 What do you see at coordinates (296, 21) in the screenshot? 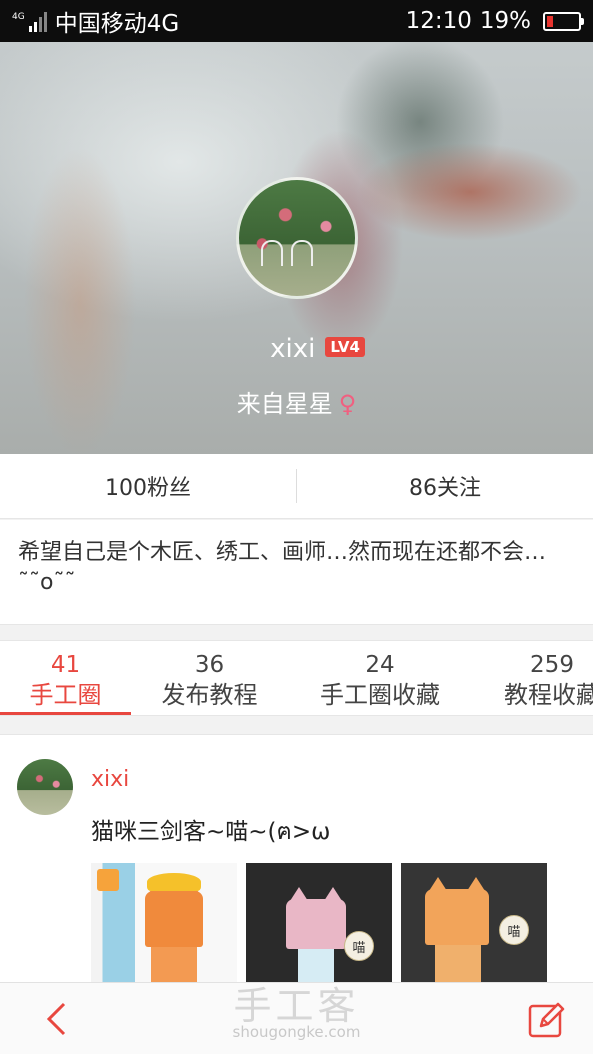
I see `status-bar: 4G 中国移动4G 12:10 19%` at bounding box center [296, 21].